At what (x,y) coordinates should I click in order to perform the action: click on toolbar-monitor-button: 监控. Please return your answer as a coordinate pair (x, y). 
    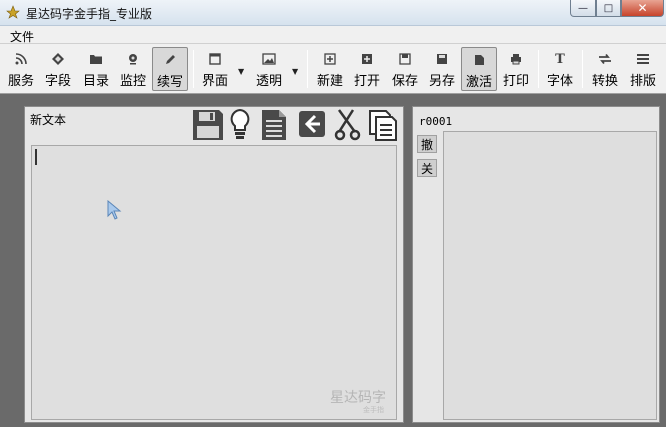
    Looking at the image, I should click on (133, 69).